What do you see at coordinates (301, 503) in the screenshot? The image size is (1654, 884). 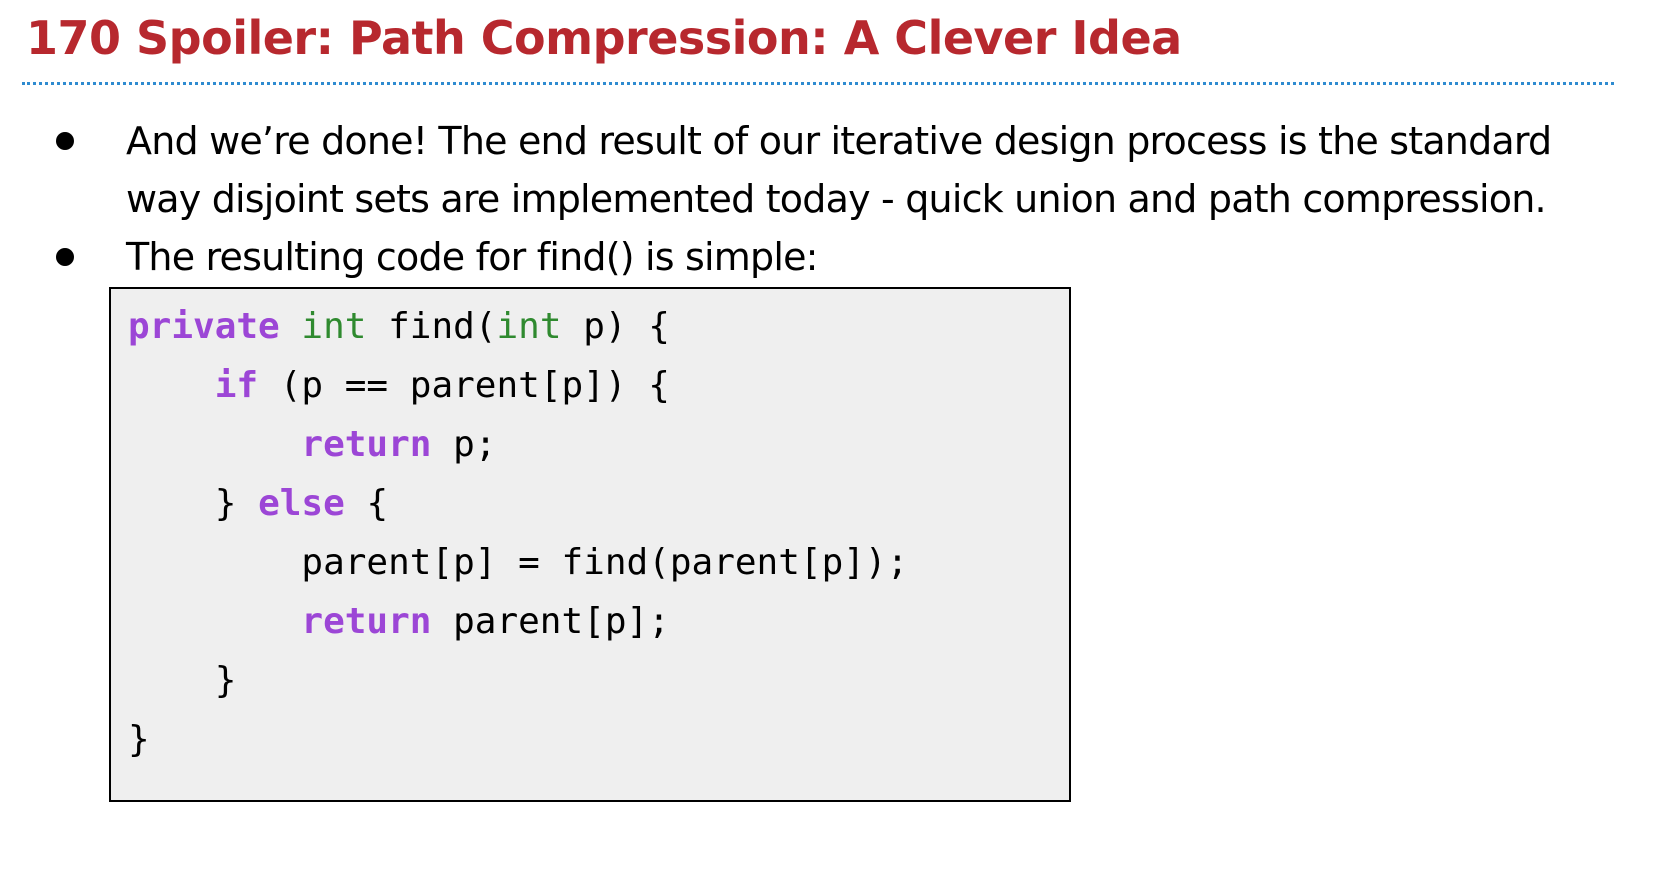 I see `keyword-token: else` at bounding box center [301, 503].